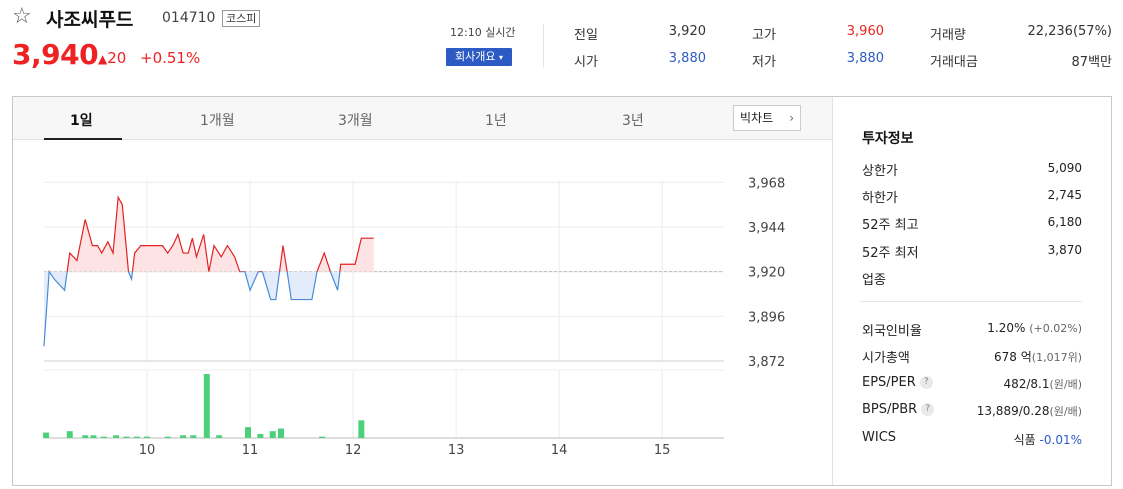 This screenshot has height=489, width=1123. What do you see at coordinates (888, 139) in the screenshot?
I see `info-title: 투자정보` at bounding box center [888, 139].